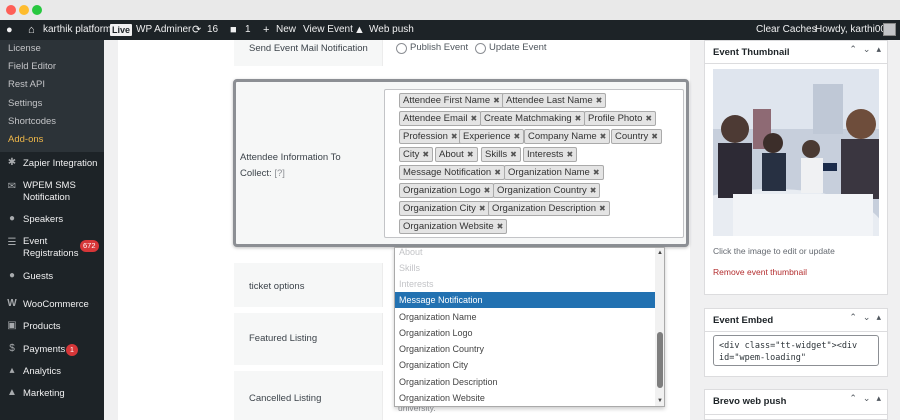 This screenshot has height=420, width=900. I want to click on tag-organization-city: Organization City ✖, so click(444, 208).